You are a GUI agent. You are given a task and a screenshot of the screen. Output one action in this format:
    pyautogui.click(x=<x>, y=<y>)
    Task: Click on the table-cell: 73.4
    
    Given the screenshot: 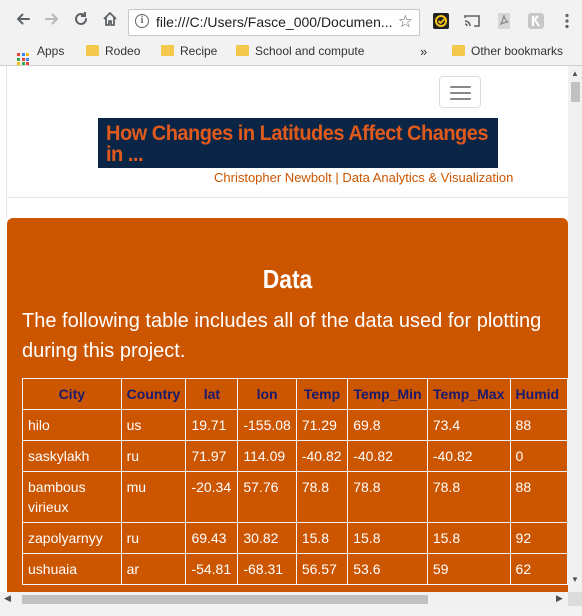 What is the action you would take?
    pyautogui.click(x=468, y=425)
    